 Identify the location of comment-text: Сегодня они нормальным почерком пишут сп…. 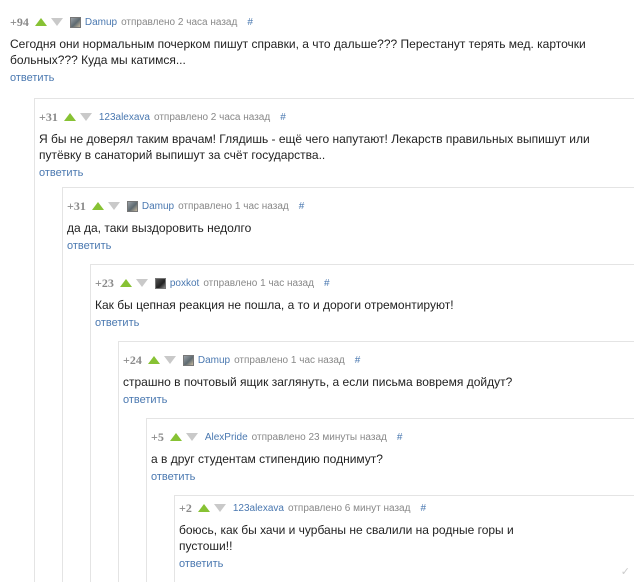
(298, 52).